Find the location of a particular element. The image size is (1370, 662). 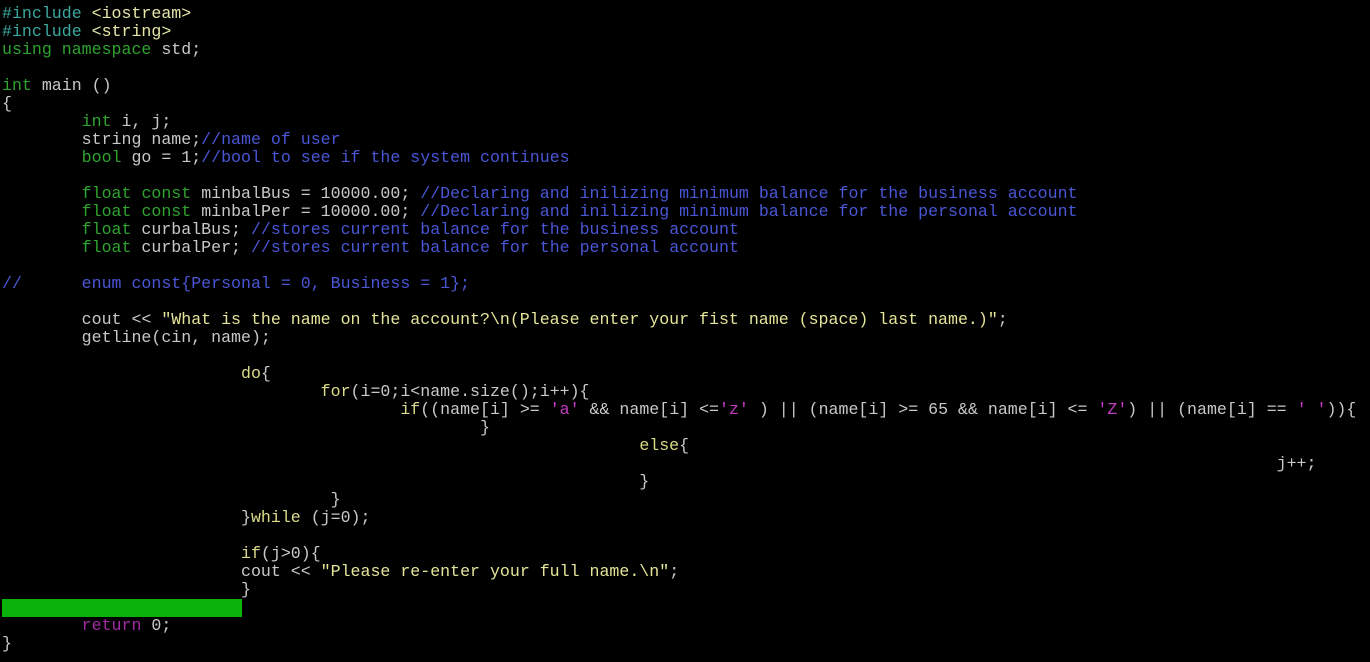

code-token-return: return is located at coordinates (111, 625).